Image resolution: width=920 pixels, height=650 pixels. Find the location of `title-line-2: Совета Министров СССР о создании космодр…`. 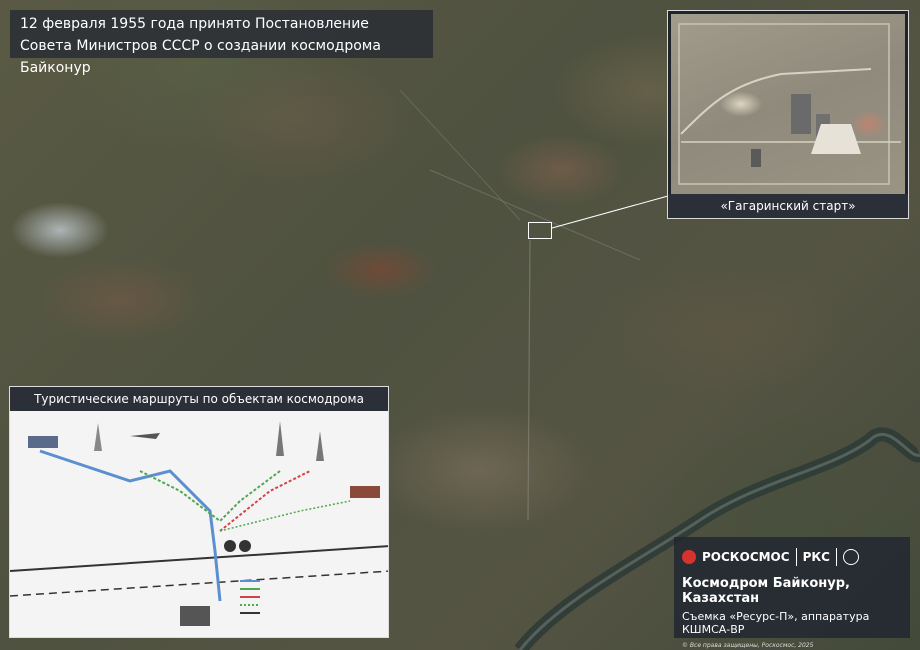

title-line-2: Совета Министров СССР о создании космодр… is located at coordinates (200, 57).